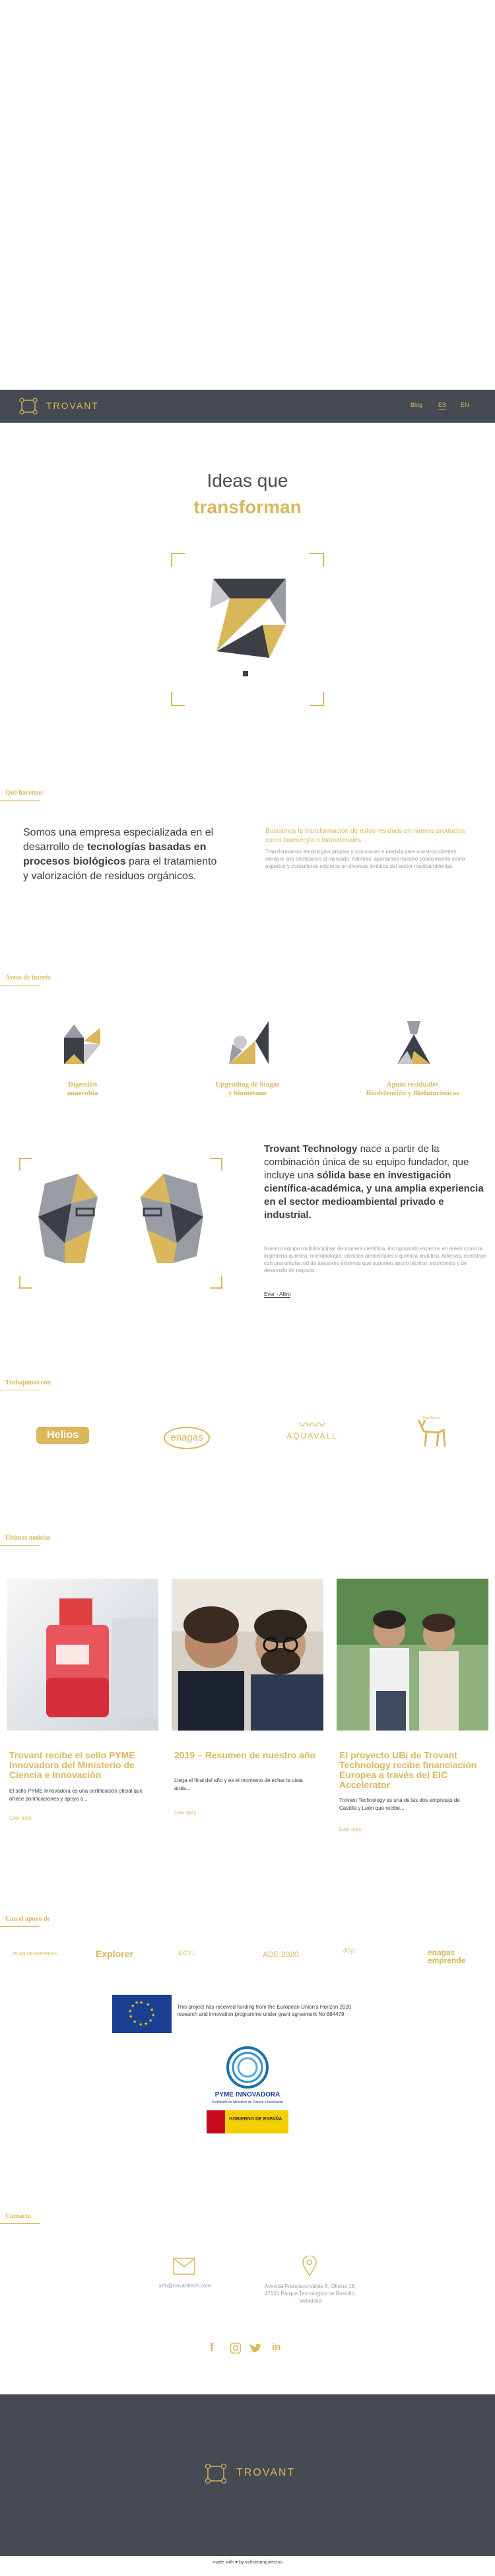  I want to click on spain-gov-badge: GOBIERNO DE ESPAÑA, so click(247, 2121).